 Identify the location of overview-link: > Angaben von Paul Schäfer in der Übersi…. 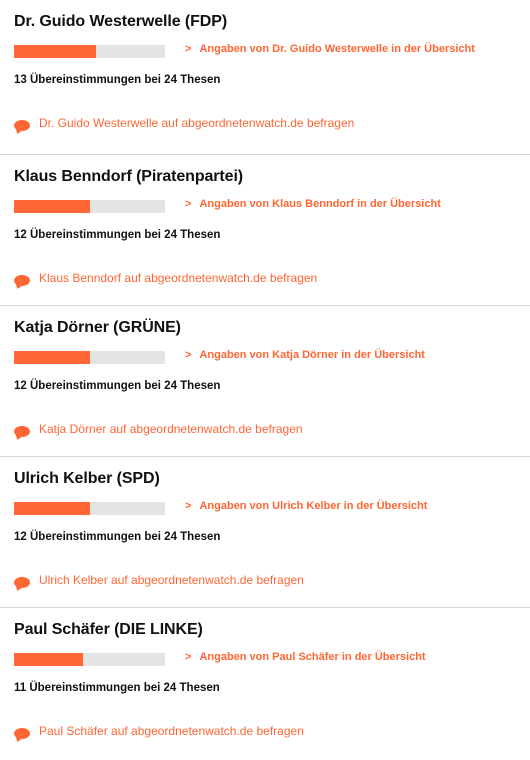
(305, 657).